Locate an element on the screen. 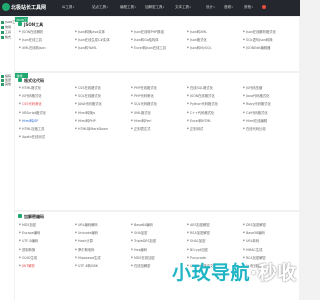  gutter-category-item: 格式 is located at coordinates (8, 37).